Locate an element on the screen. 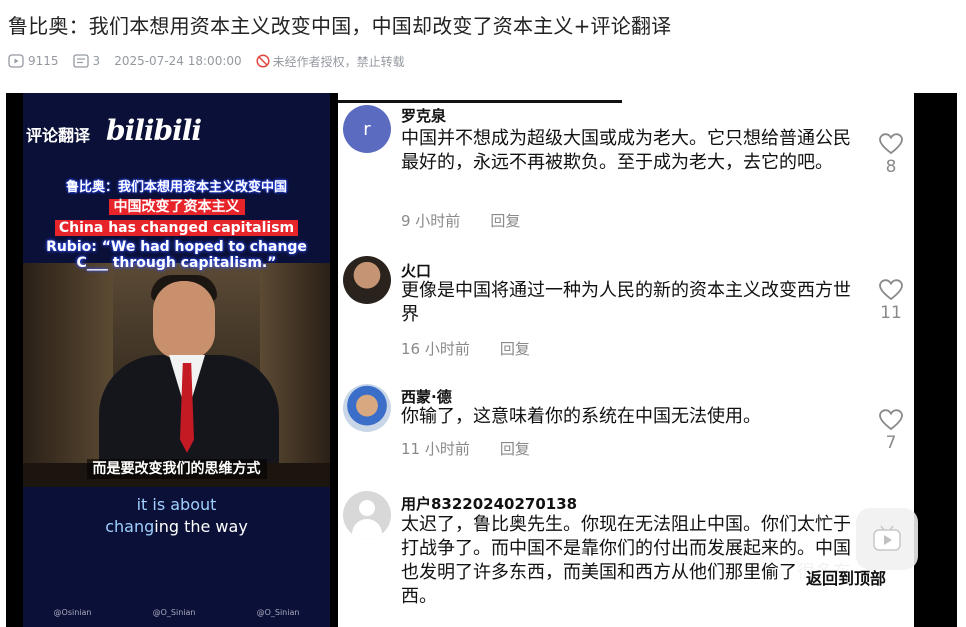  subtitle-cn: 而是要改变我们的思维方式 is located at coordinates (176, 468).